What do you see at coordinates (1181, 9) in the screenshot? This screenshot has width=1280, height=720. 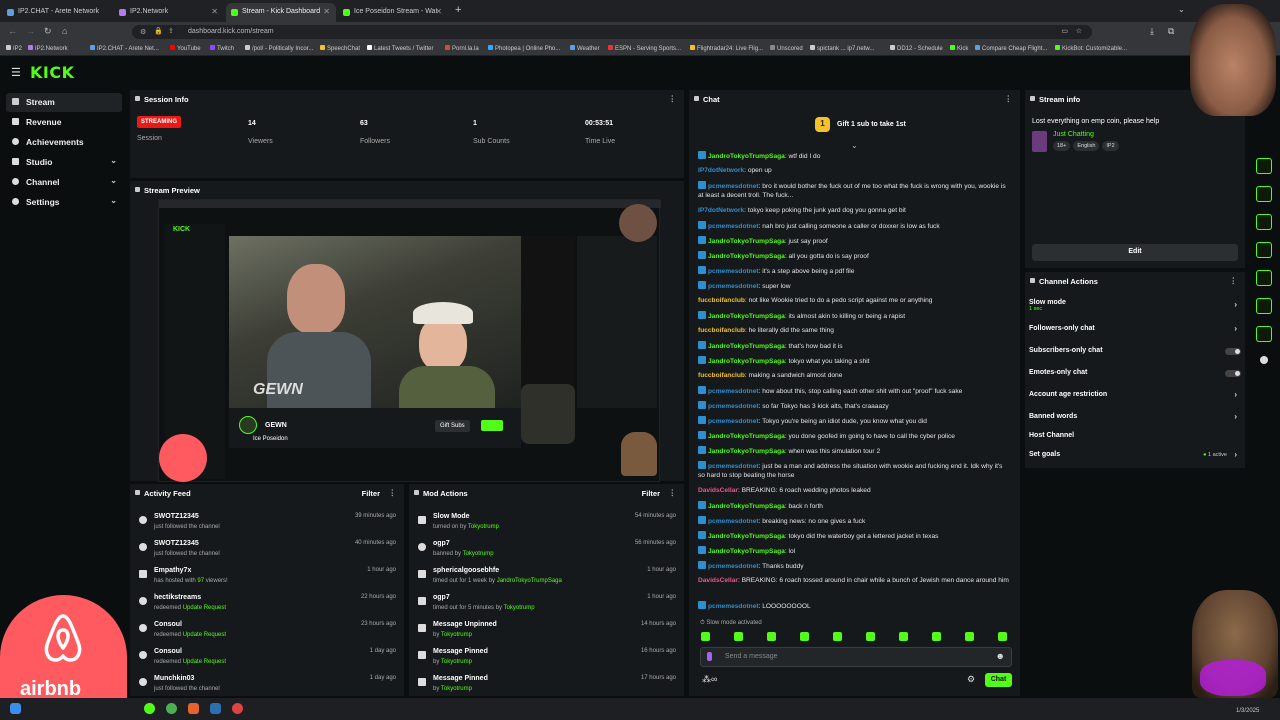 I see `chevron-down-icon: ⌄` at bounding box center [1181, 9].